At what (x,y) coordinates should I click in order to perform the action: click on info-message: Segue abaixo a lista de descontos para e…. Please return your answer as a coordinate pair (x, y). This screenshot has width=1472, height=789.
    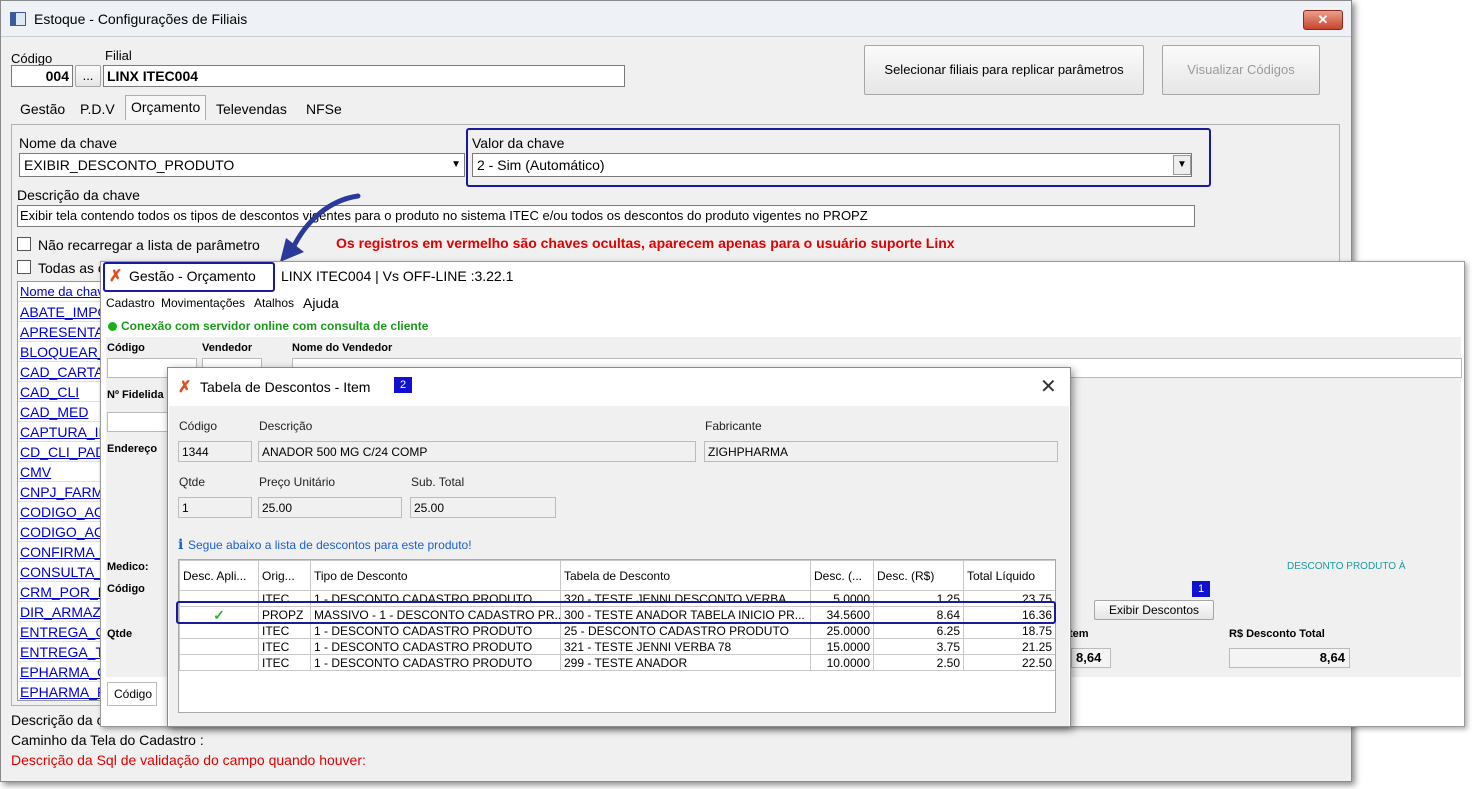
    Looking at the image, I should click on (330, 545).